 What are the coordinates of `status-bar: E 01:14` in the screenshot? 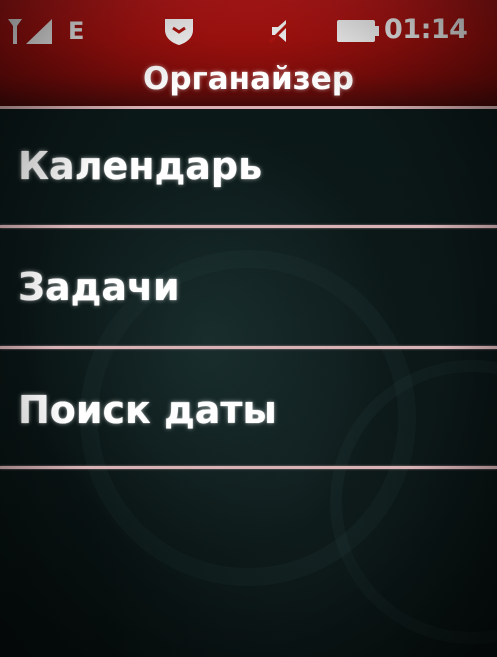 It's located at (248, 30).